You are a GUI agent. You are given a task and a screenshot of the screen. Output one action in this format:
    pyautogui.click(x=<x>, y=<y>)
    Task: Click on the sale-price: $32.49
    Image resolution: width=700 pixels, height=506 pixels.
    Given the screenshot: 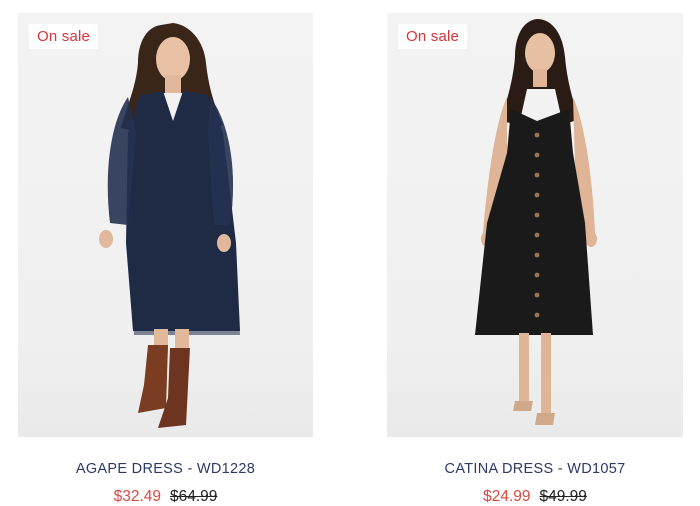 What is the action you would take?
    pyautogui.click(x=137, y=496)
    